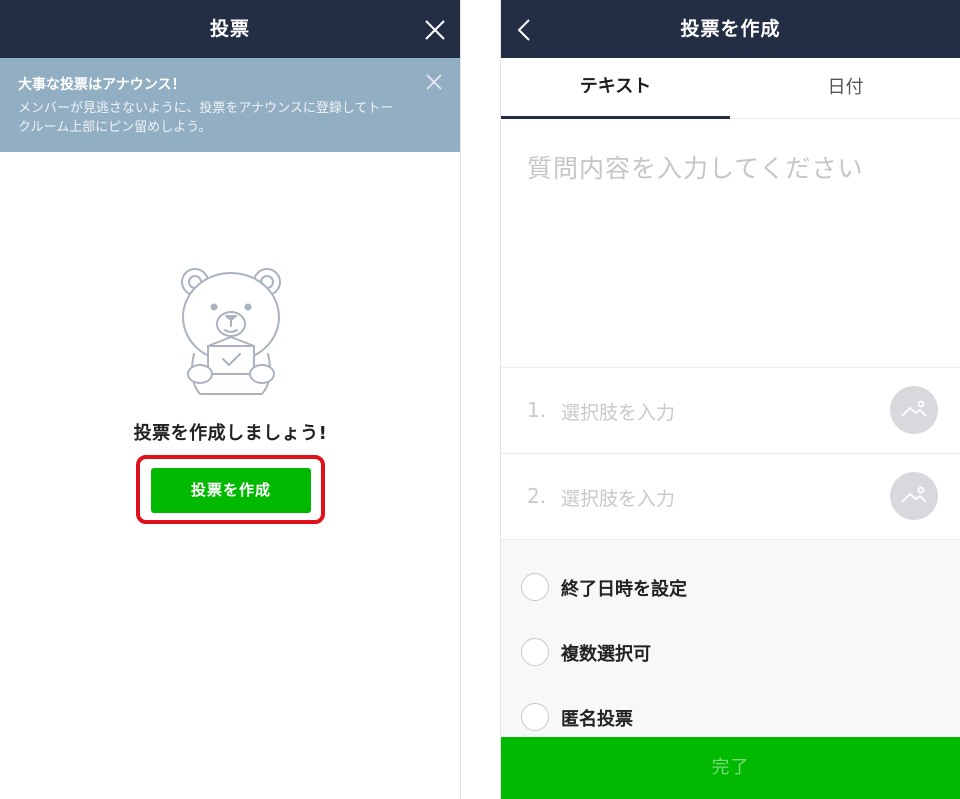  I want to click on done-button: 完了, so click(730, 768).